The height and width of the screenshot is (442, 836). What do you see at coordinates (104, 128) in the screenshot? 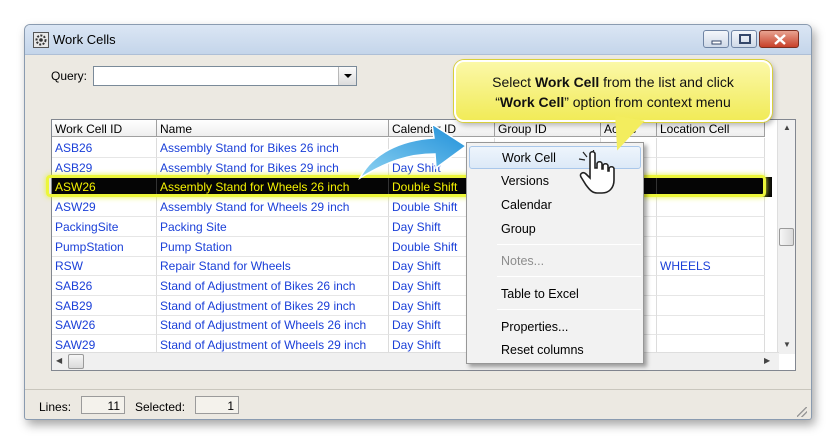
I see `column-header-work-cell-id: Work Cell ID` at bounding box center [104, 128].